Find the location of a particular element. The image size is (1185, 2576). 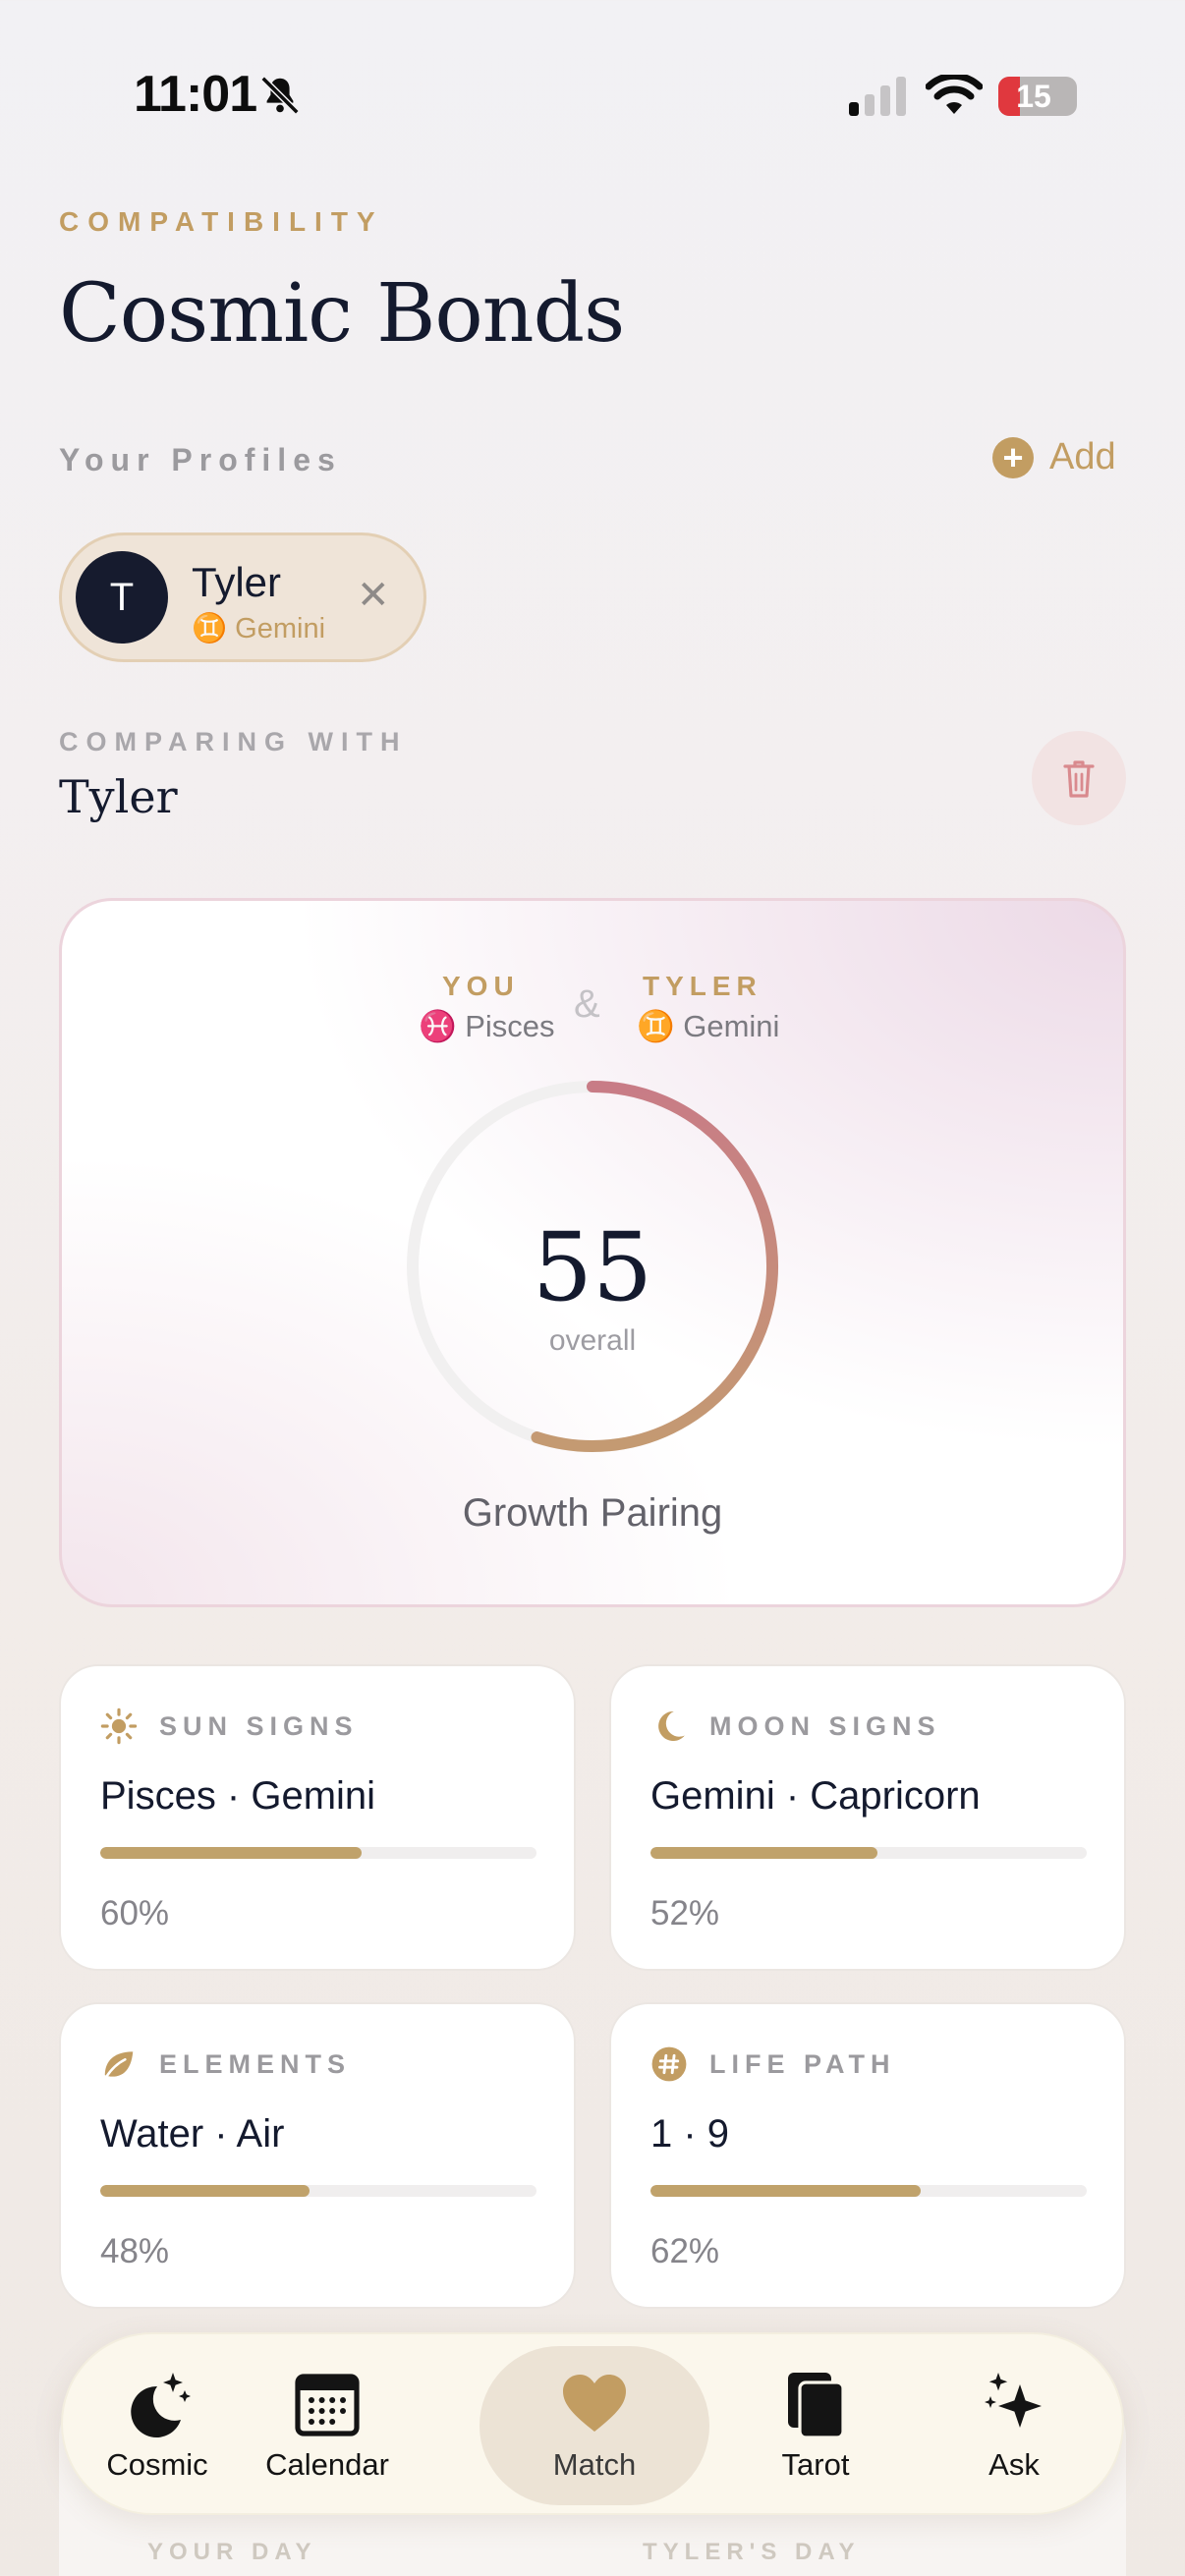

card-percent: 52% is located at coordinates (685, 1913).